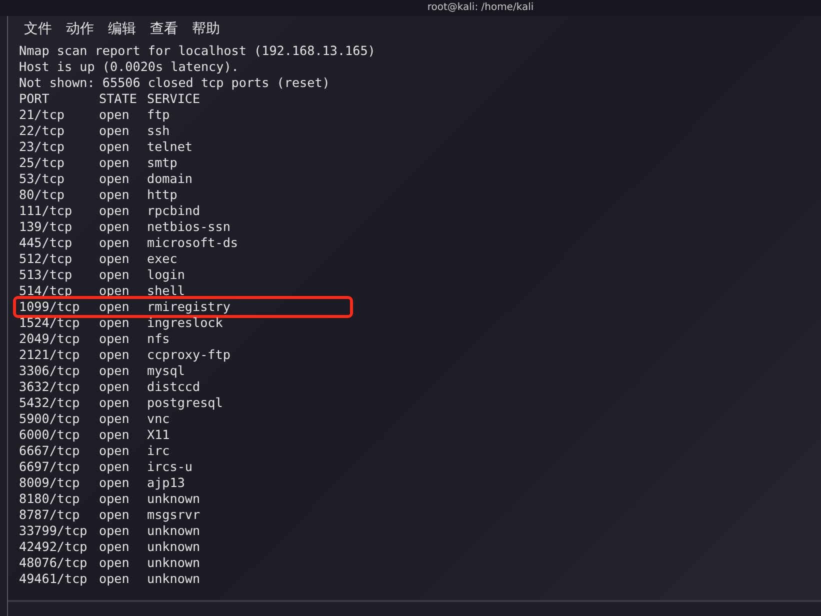 This screenshot has width=821, height=616. Describe the element at coordinates (173, 387) in the screenshot. I see `table-cell: distccd` at that location.